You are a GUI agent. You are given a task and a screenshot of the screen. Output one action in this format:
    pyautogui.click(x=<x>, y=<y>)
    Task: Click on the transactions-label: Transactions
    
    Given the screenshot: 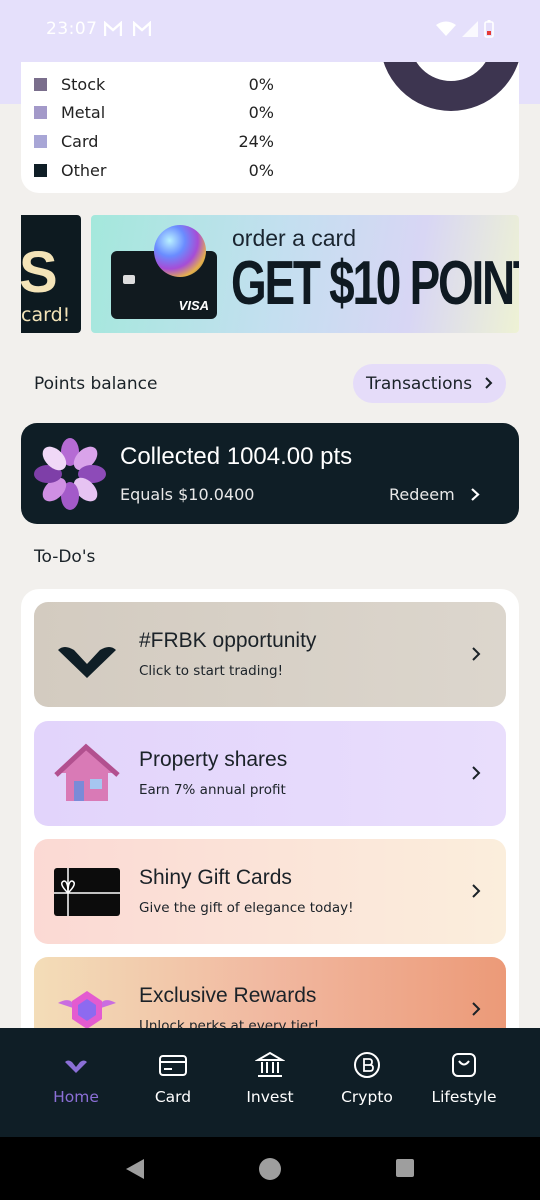 What is the action you would take?
    pyautogui.click(x=419, y=383)
    